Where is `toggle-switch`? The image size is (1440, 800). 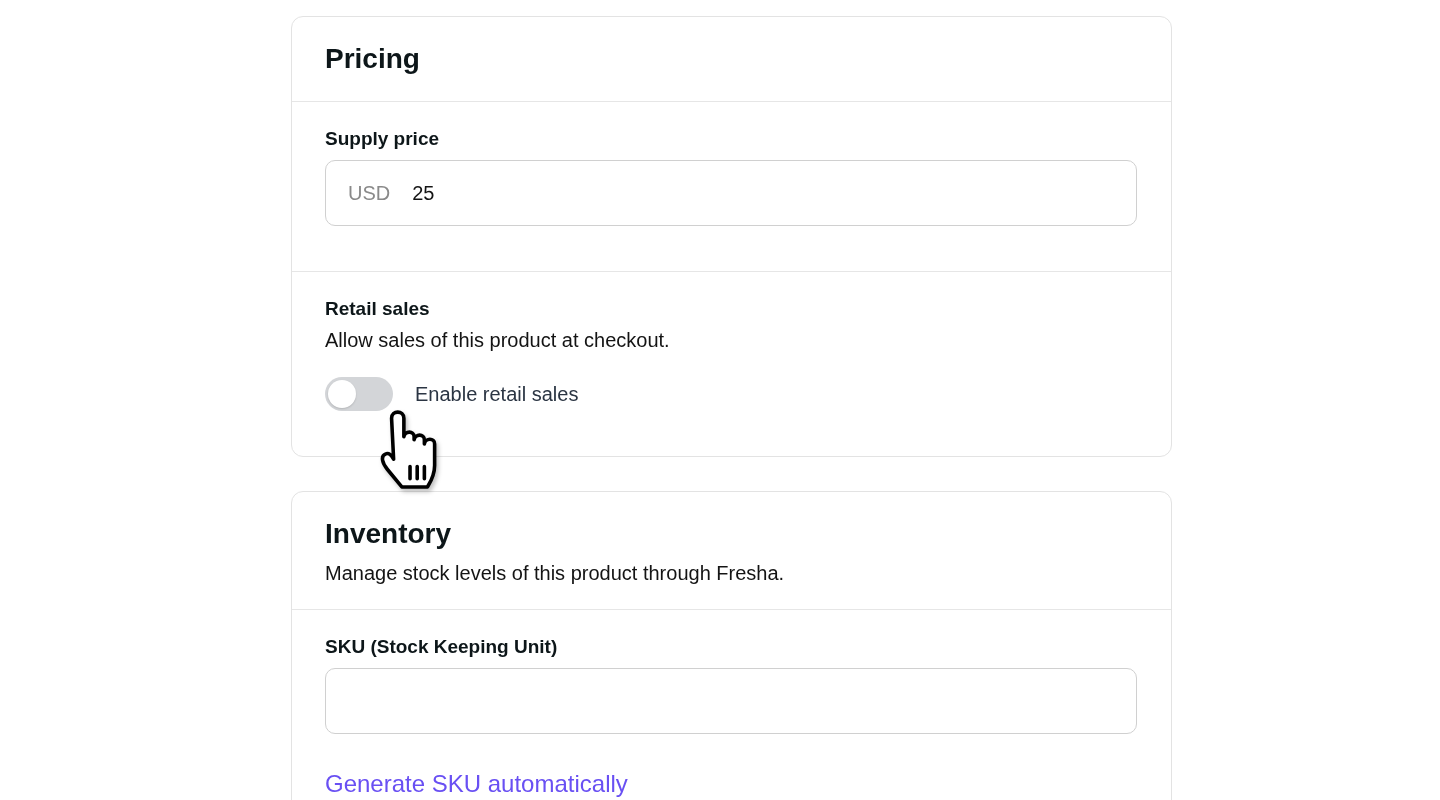 toggle-switch is located at coordinates (359, 394).